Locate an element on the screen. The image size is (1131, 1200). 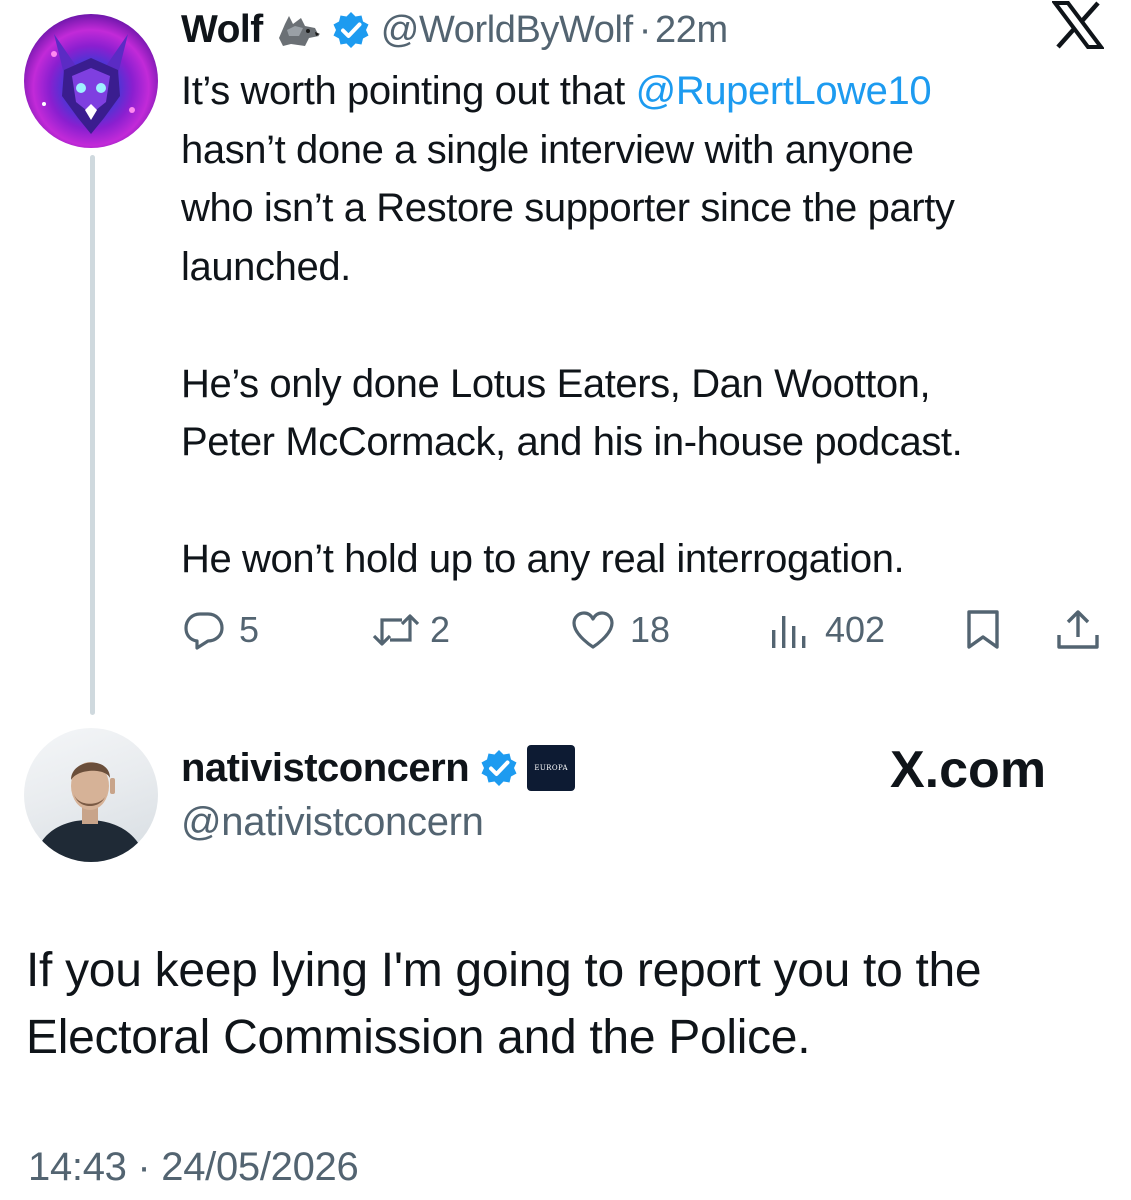
reply-icon is located at coordinates (204, 631).